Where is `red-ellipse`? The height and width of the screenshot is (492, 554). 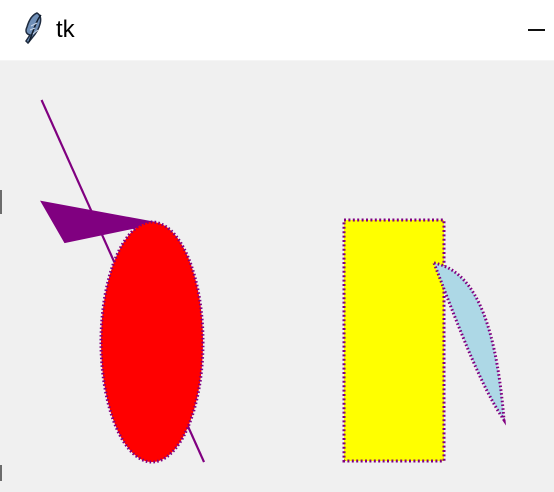
red-ellipse is located at coordinates (152, 342).